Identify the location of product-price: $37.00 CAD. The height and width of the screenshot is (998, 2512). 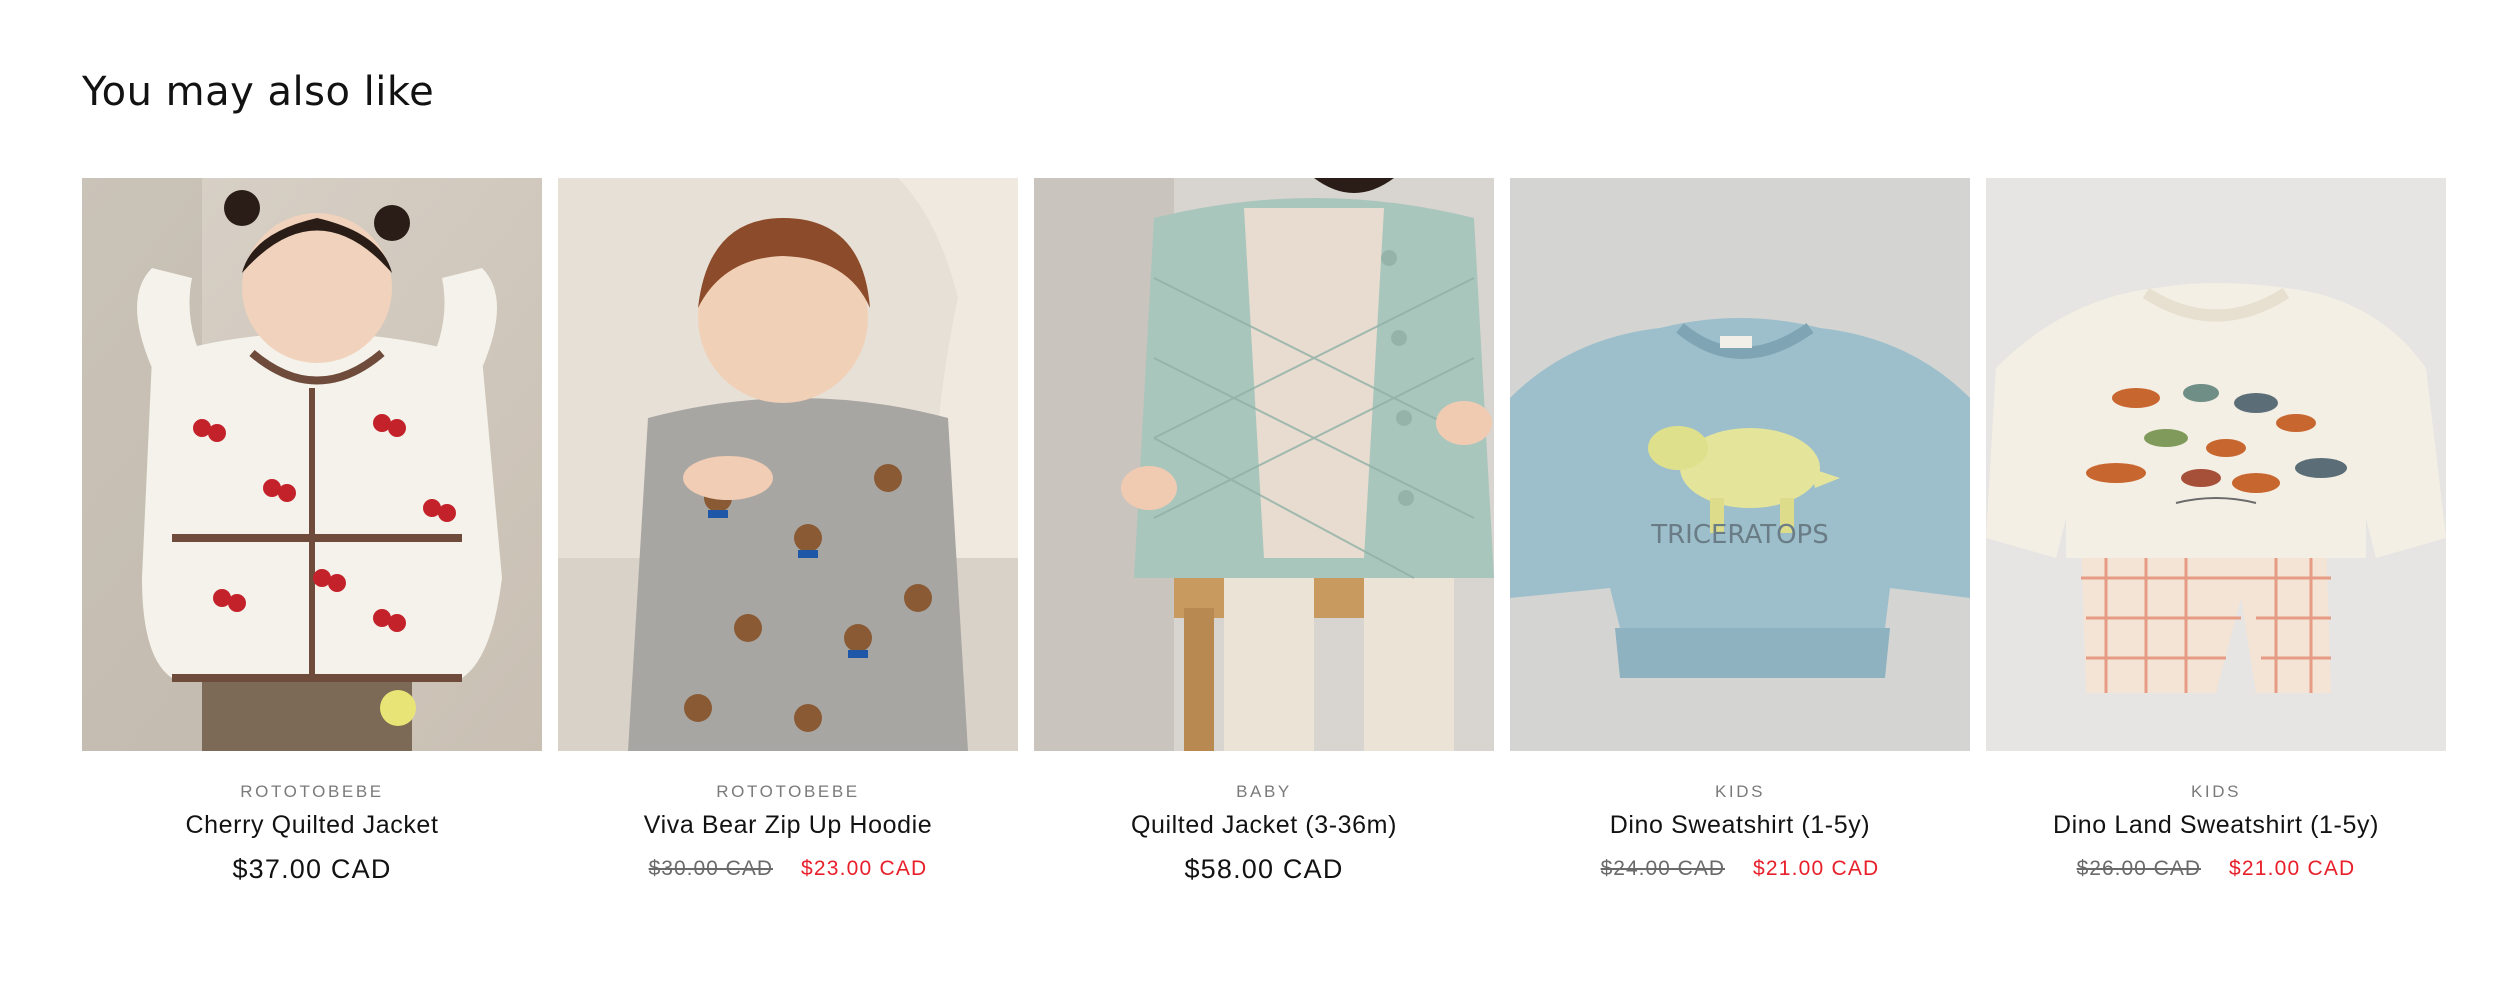
(312, 869).